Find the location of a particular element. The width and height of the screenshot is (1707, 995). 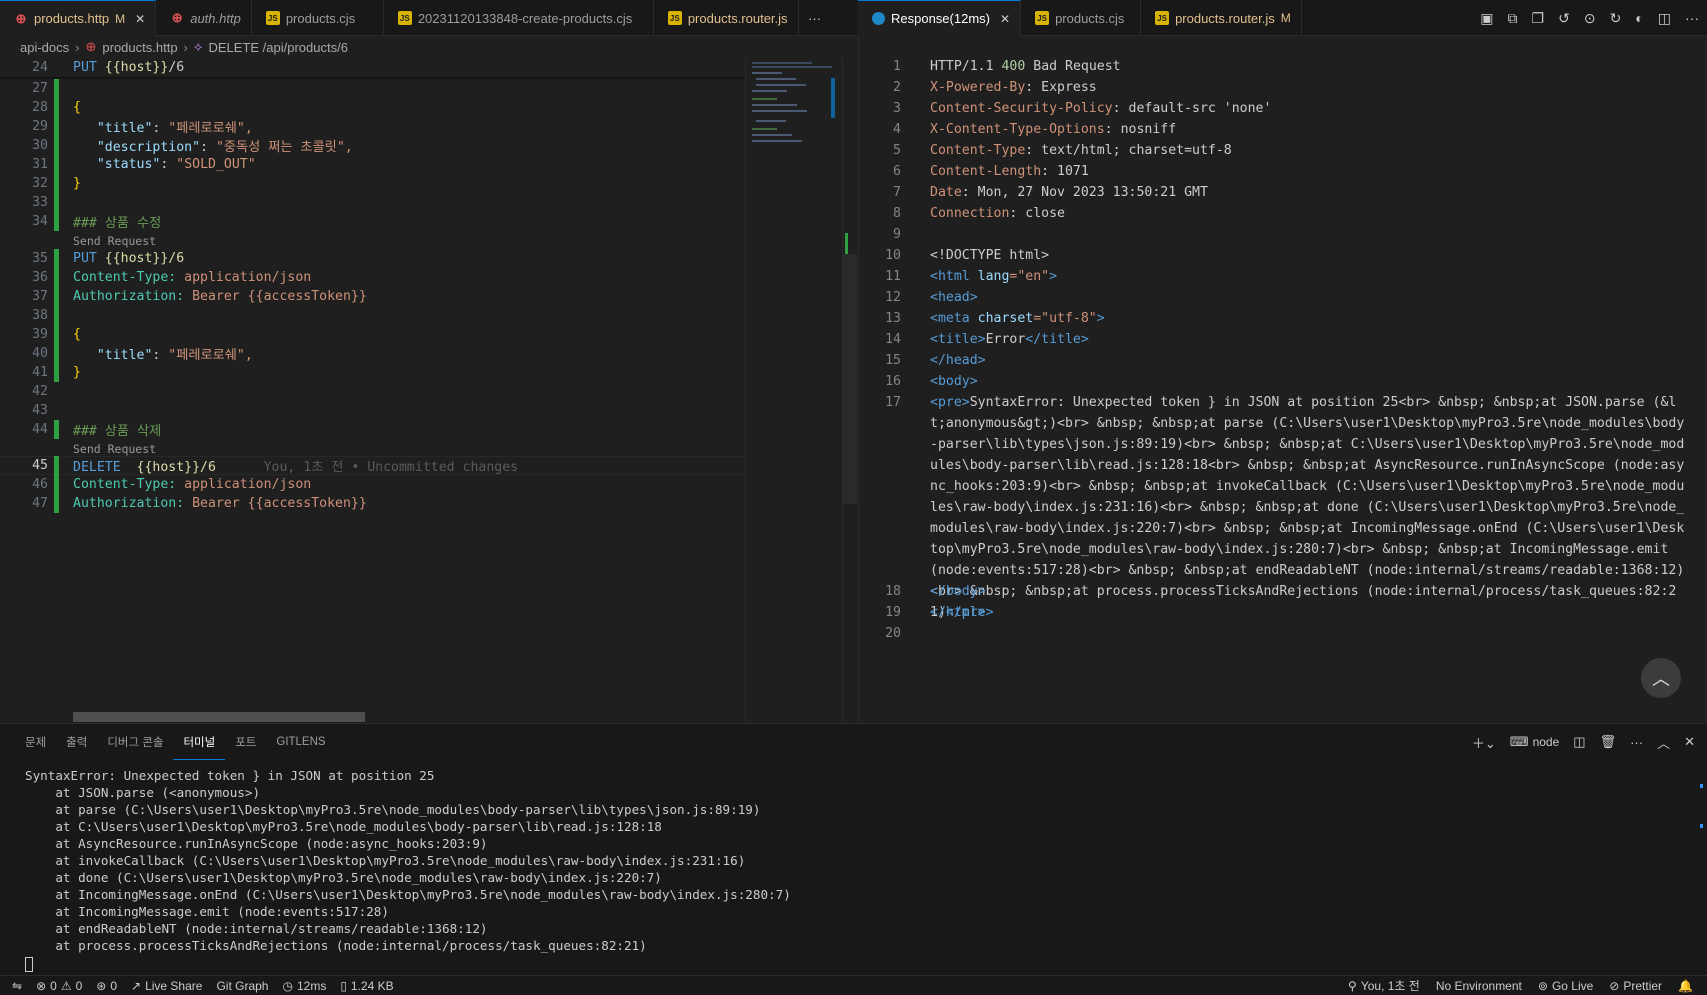

terminal-shell-selector: ⌨ node is located at coordinates (1534, 742).